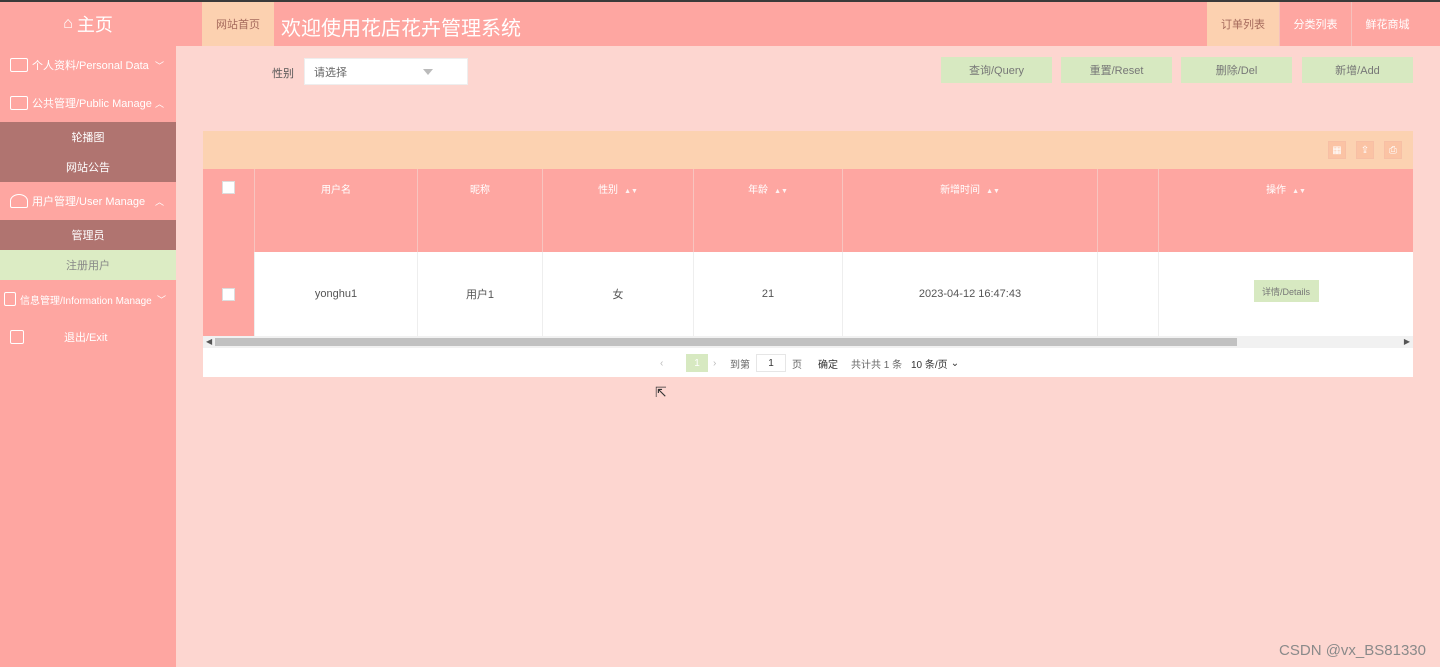  I want to click on horizontal-scrollbar: ◀ ▶, so click(808, 342).